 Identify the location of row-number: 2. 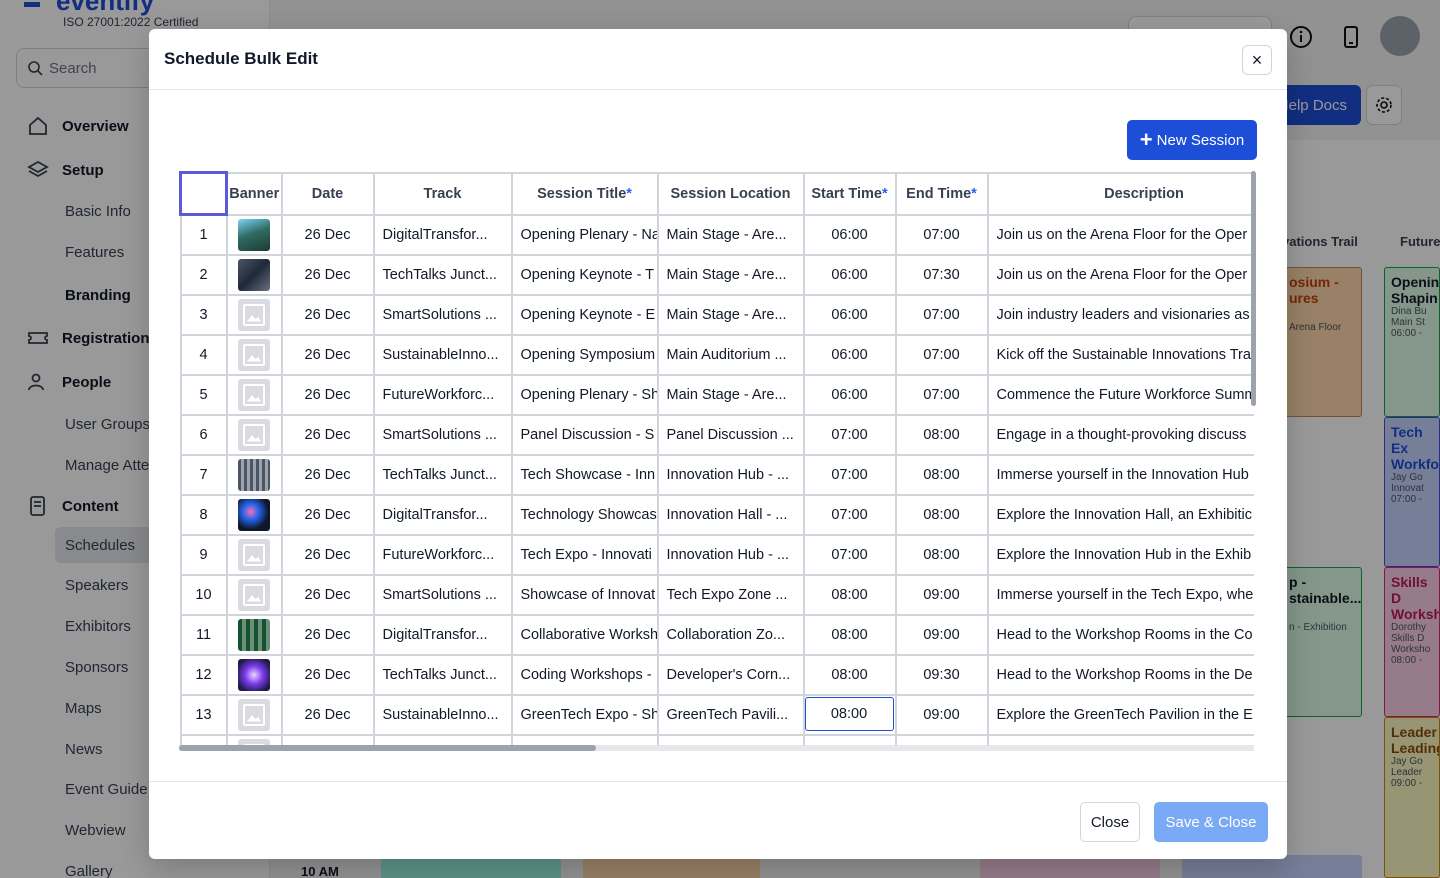
(203, 274).